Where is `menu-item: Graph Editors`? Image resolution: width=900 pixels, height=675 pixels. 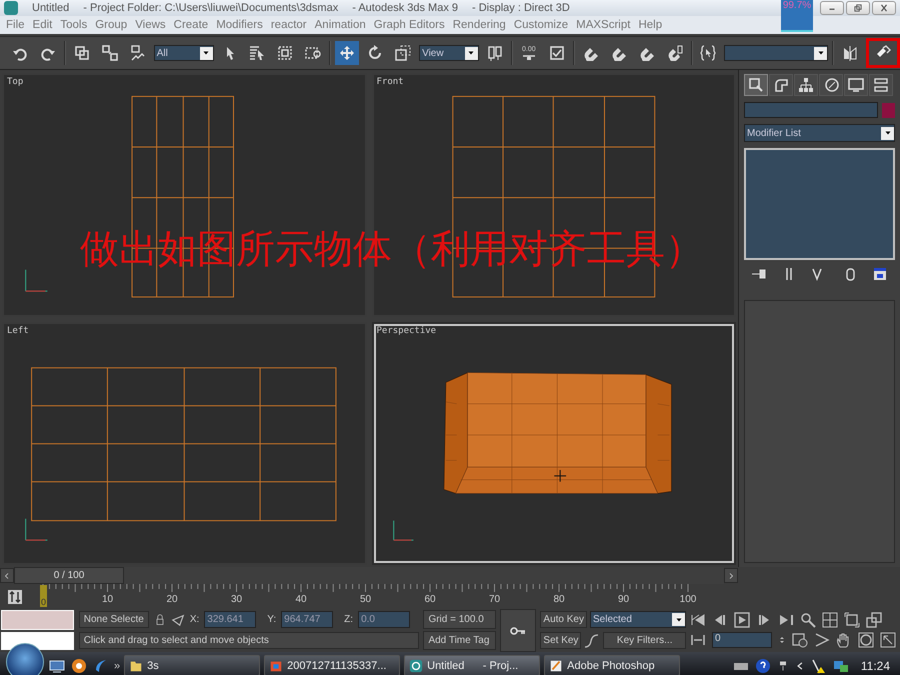
menu-item: Graph Editors is located at coordinates (409, 25).